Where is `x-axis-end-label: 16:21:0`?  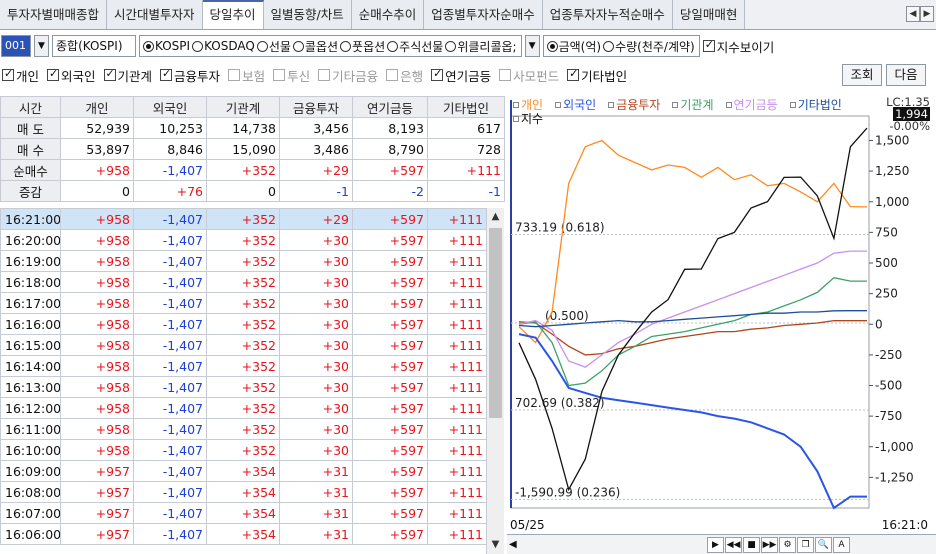 x-axis-end-label: 16:21:0 is located at coordinates (904, 525).